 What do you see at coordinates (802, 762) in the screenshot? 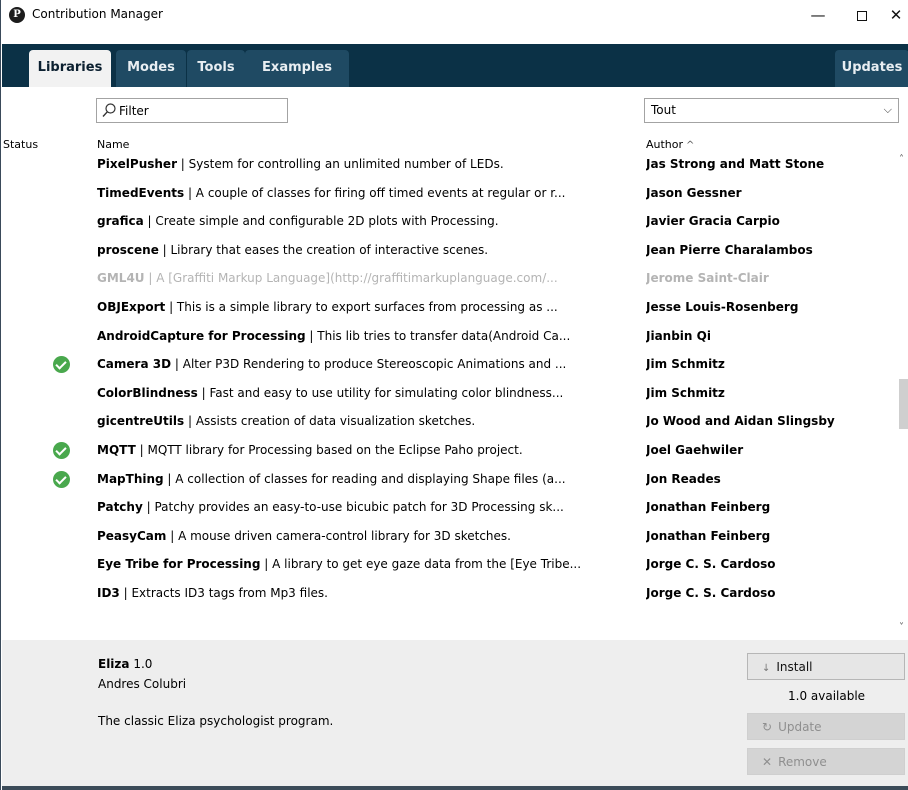
I see `remove-button-label: Remove` at bounding box center [802, 762].